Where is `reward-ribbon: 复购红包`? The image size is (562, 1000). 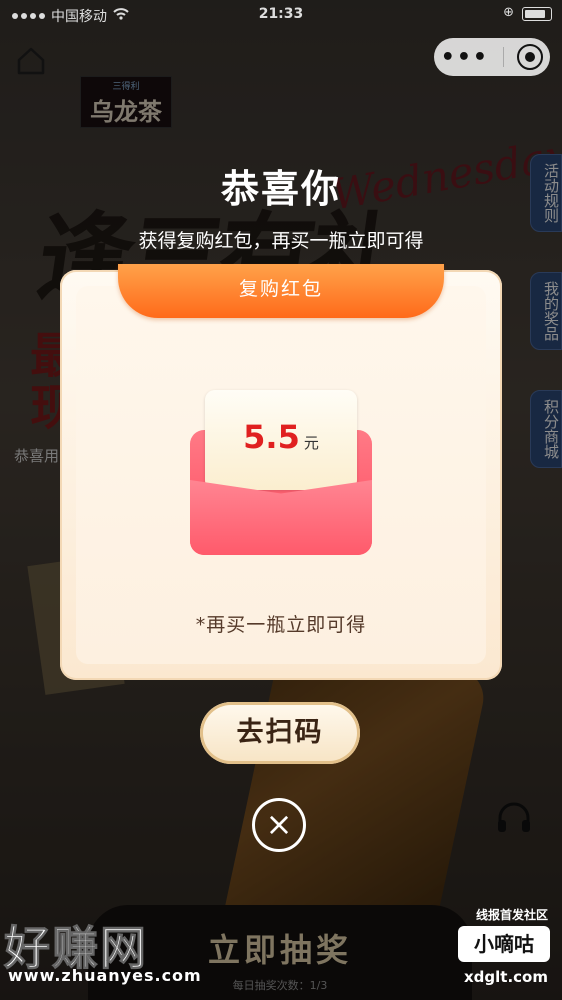 reward-ribbon: 复购红包 is located at coordinates (281, 291).